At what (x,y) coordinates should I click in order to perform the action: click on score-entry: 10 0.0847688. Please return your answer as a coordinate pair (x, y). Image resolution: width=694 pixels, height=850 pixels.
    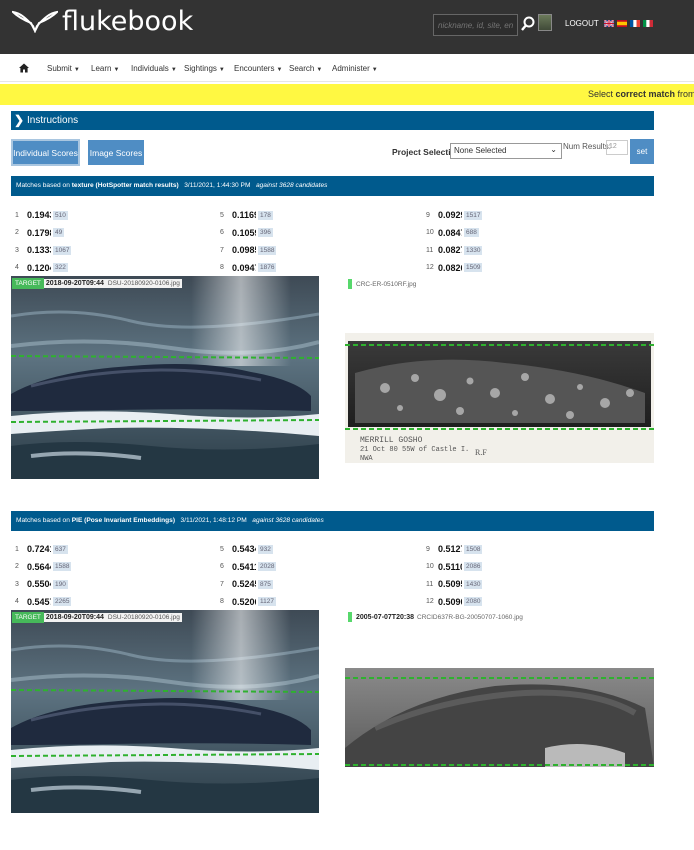
    Looking at the image, I should click on (452, 233).